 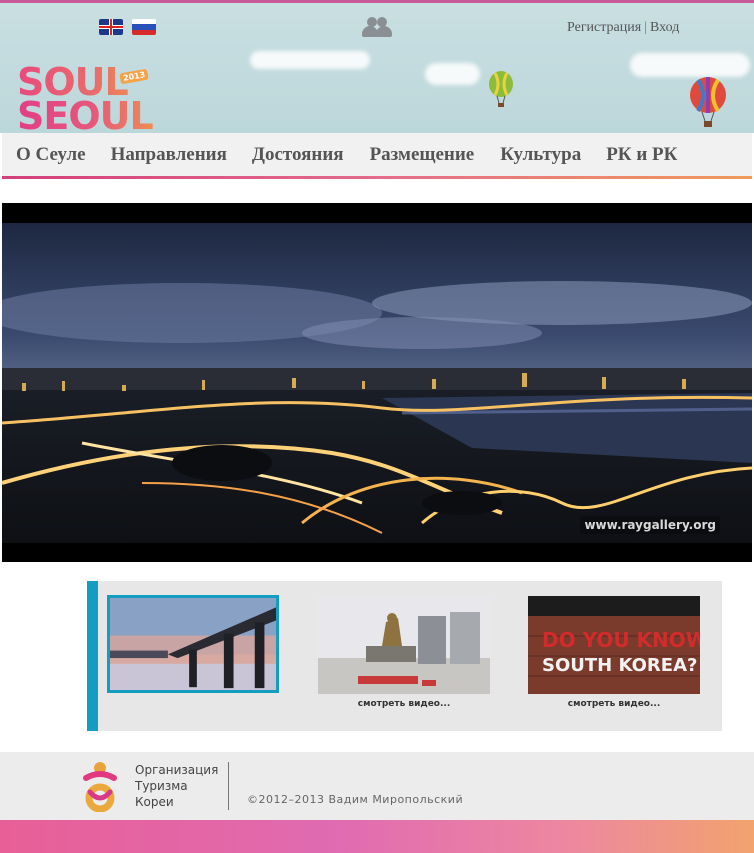 What do you see at coordinates (664, 27) in the screenshot?
I see `login-link: Вход` at bounding box center [664, 27].